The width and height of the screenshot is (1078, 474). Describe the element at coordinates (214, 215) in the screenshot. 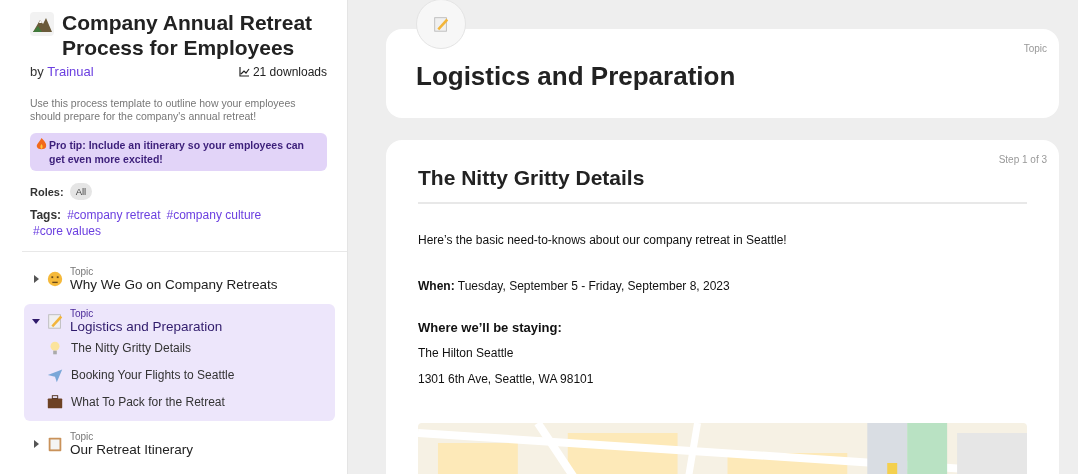

I see `tag-link: #company culture` at that location.